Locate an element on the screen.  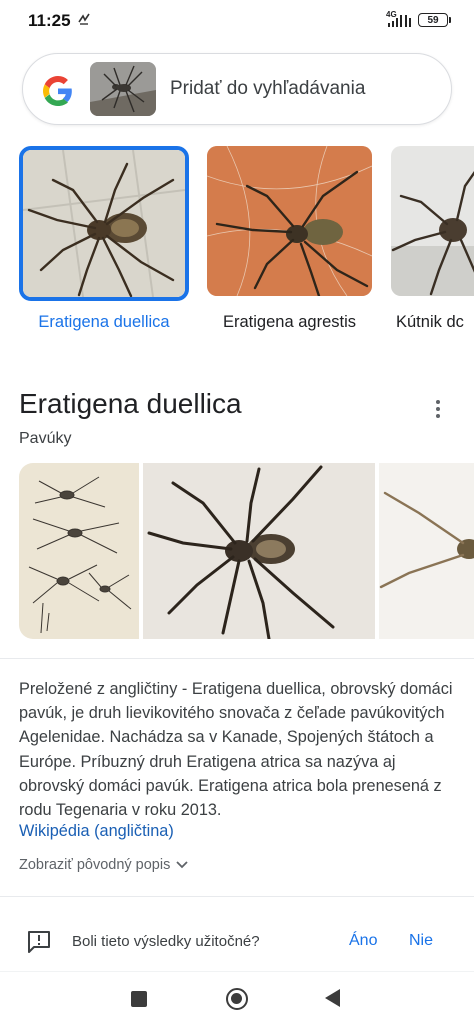
feedback-no-button: Nie is located at coordinates (421, 941).